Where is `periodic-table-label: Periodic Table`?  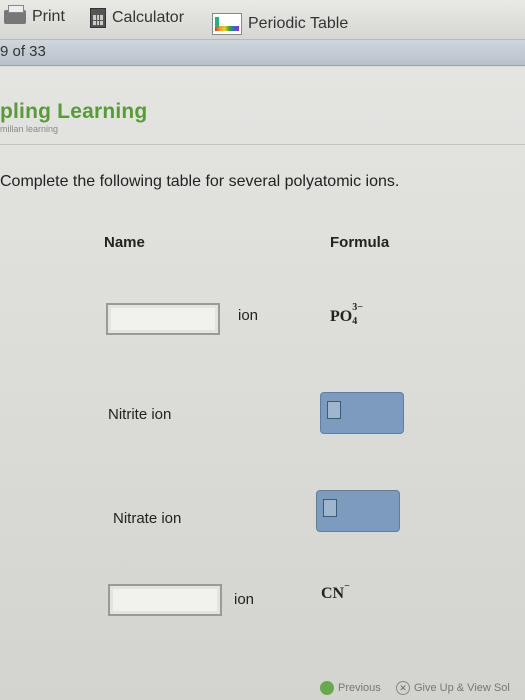
periodic-table-label: Periodic Table is located at coordinates (298, 23).